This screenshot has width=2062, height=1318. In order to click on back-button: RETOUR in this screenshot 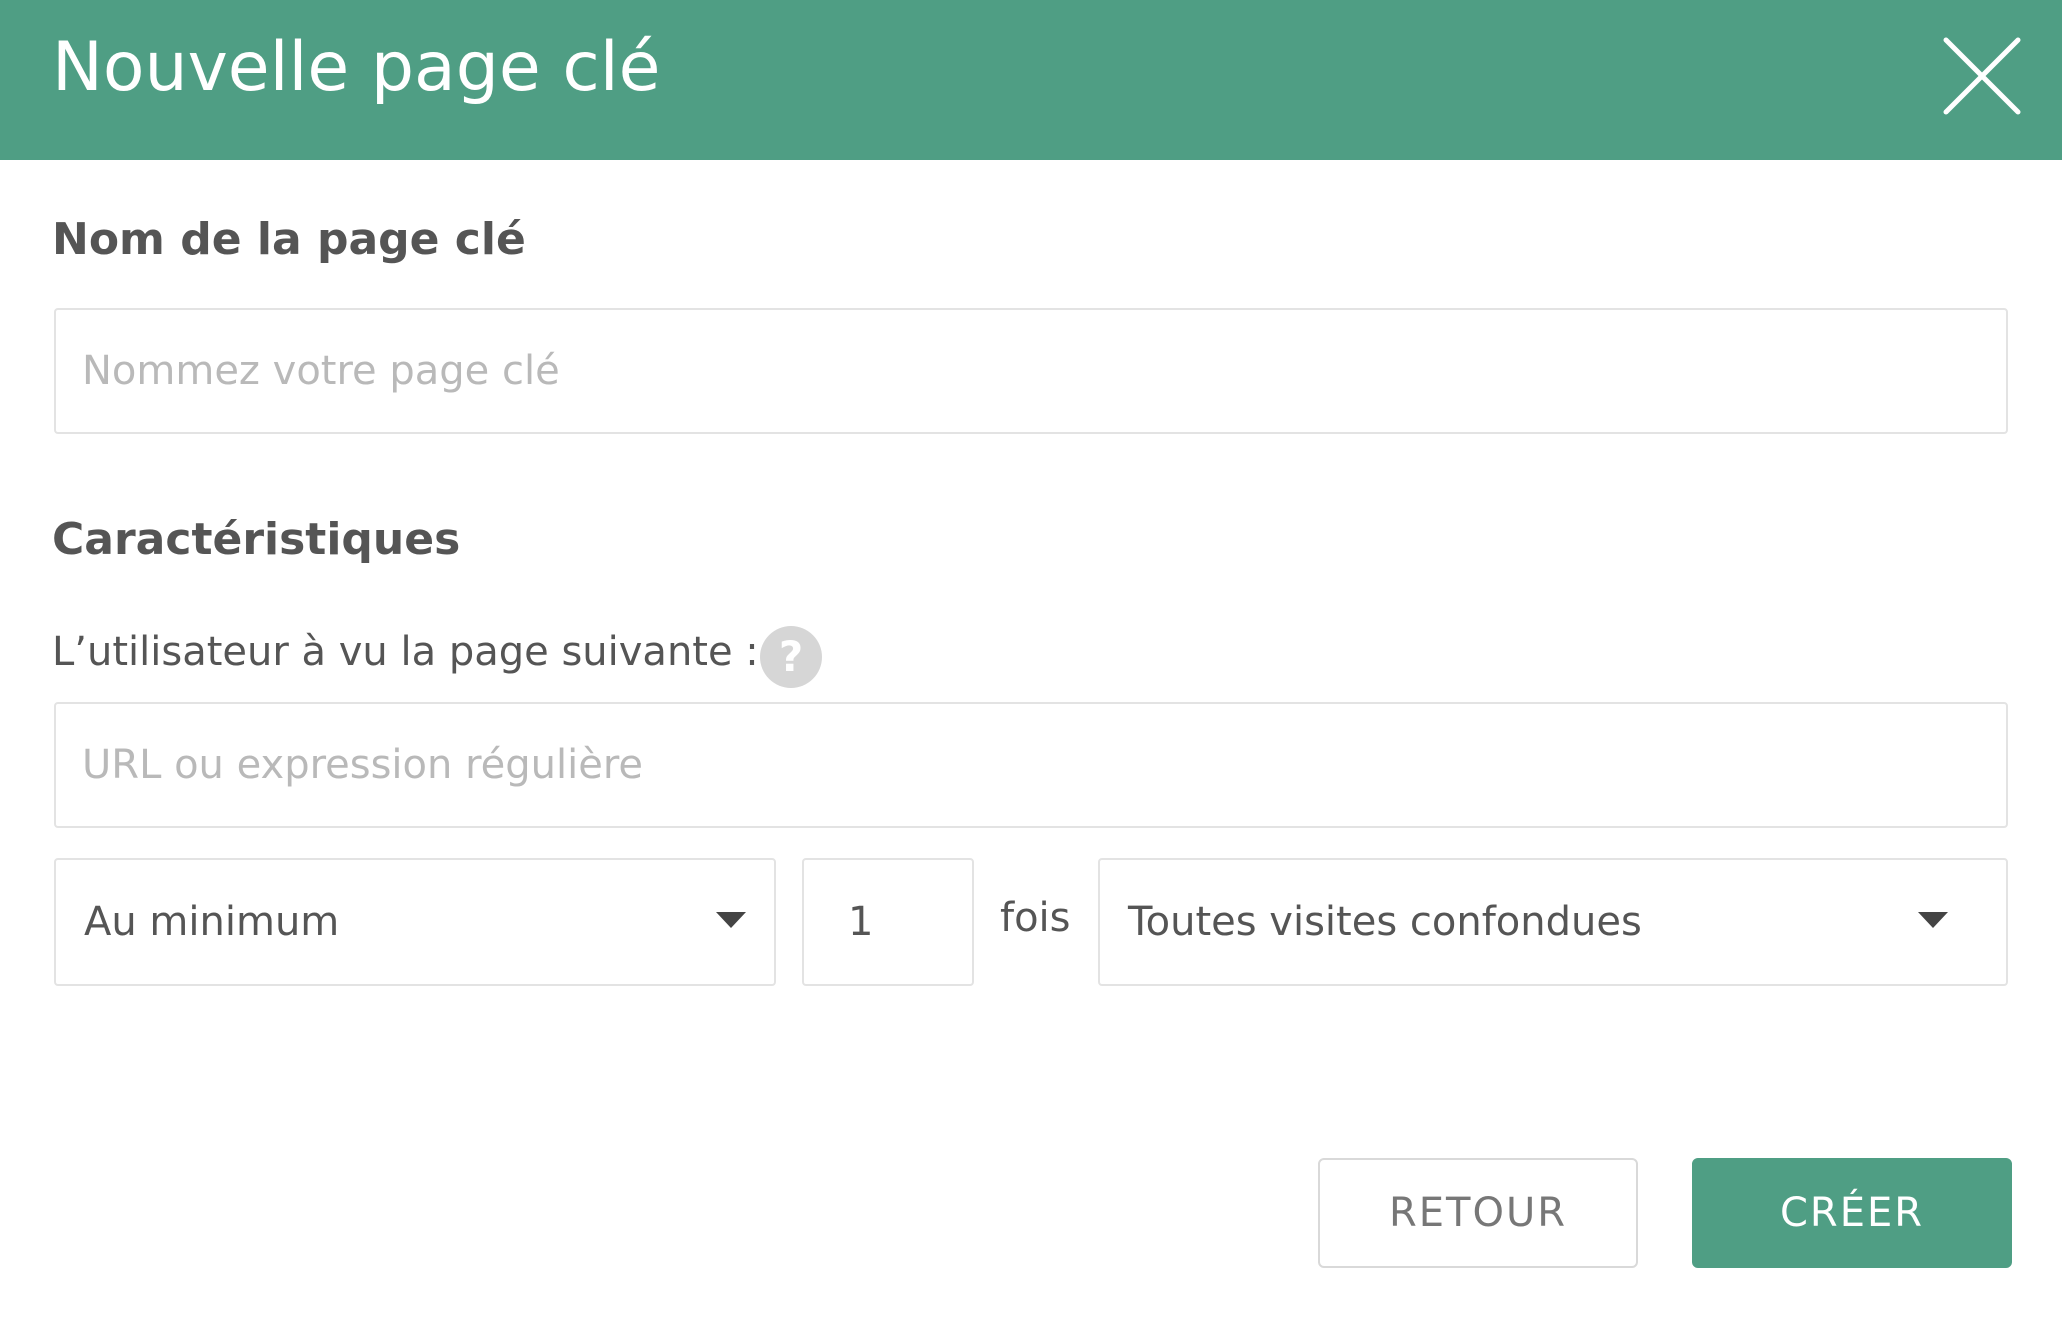, I will do `click(1478, 1213)`.